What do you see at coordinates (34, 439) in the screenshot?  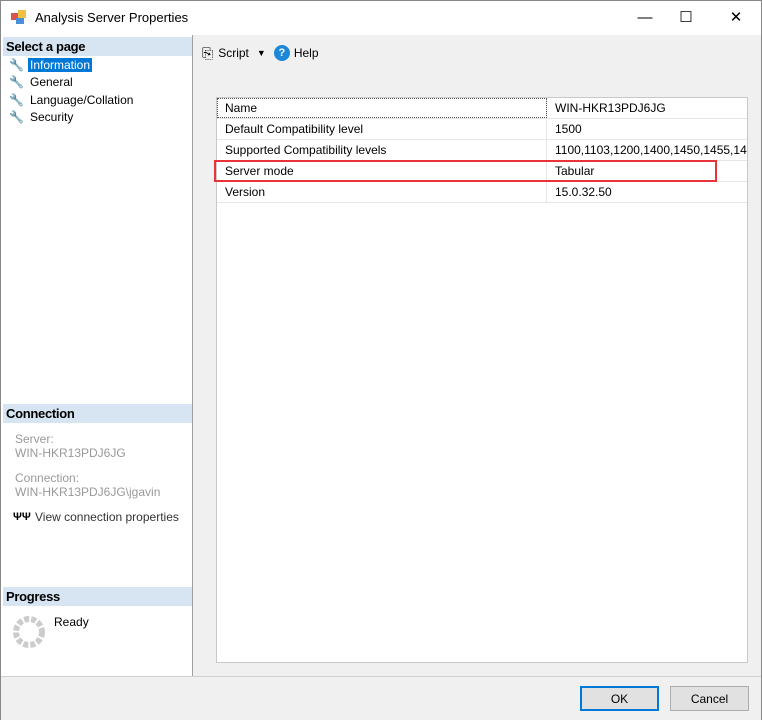 I see `server-label: Server:` at bounding box center [34, 439].